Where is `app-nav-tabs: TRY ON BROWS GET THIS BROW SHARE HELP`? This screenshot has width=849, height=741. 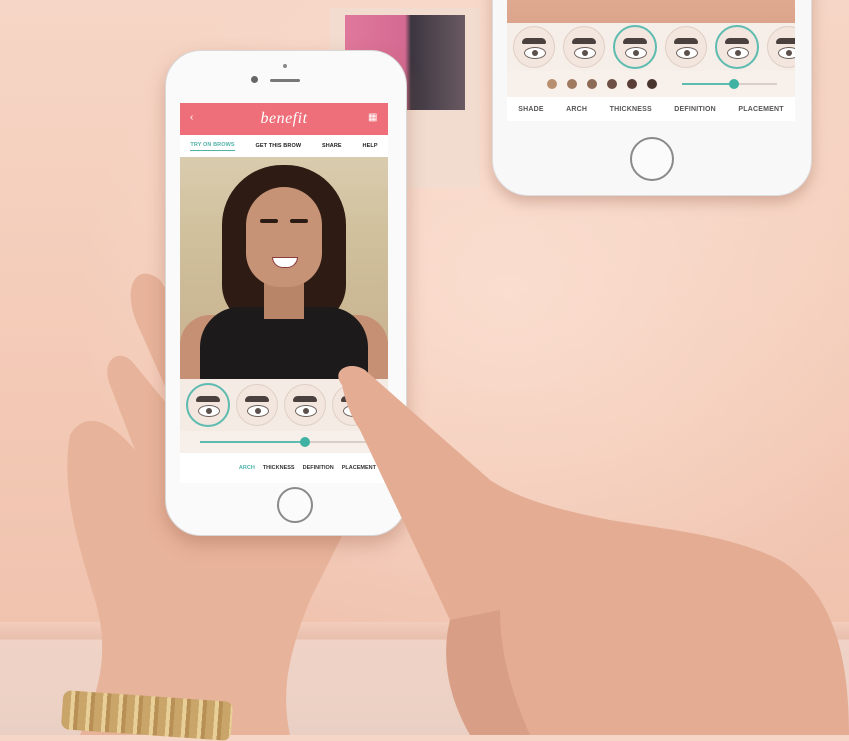 app-nav-tabs: TRY ON BROWS GET THIS BROW SHARE HELP is located at coordinates (284, 146).